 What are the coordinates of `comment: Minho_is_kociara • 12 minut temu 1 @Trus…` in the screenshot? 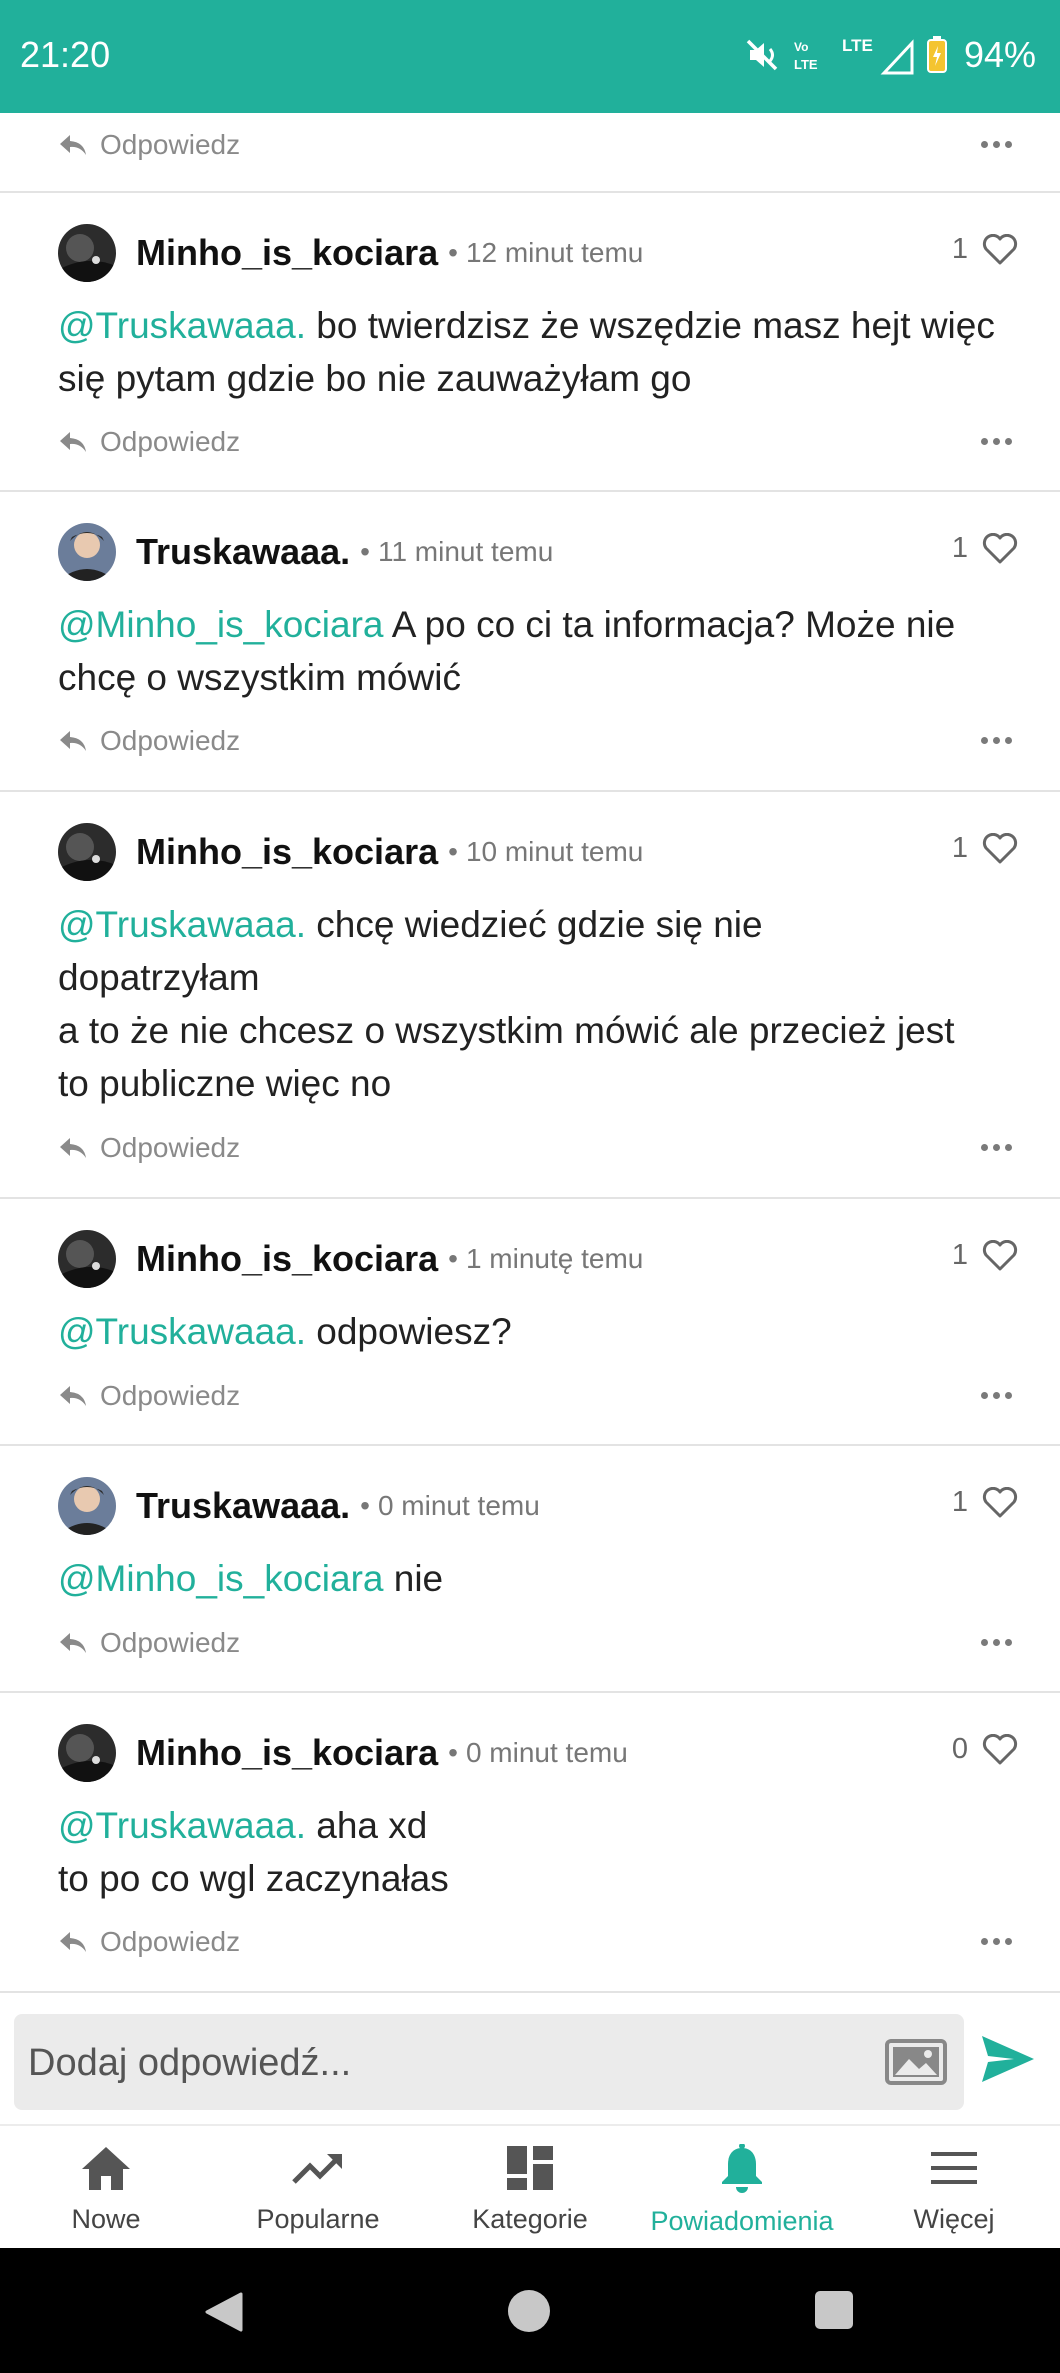 It's located at (530, 342).